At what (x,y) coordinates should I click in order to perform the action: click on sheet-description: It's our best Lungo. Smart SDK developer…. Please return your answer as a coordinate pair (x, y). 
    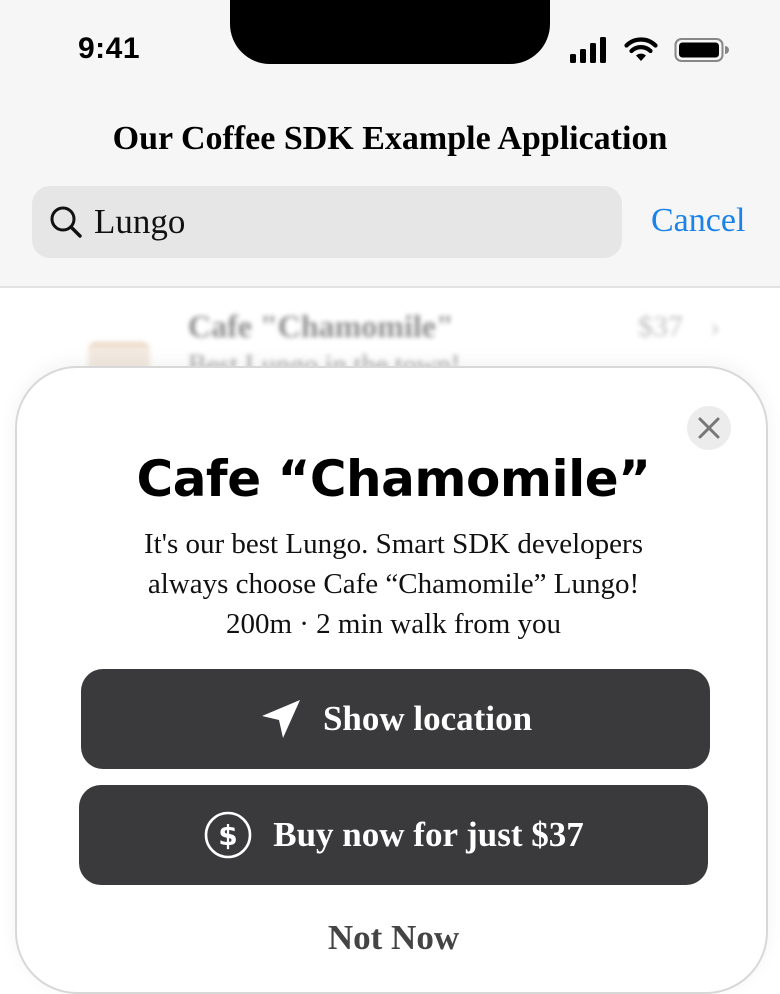
    Looking at the image, I should click on (393, 584).